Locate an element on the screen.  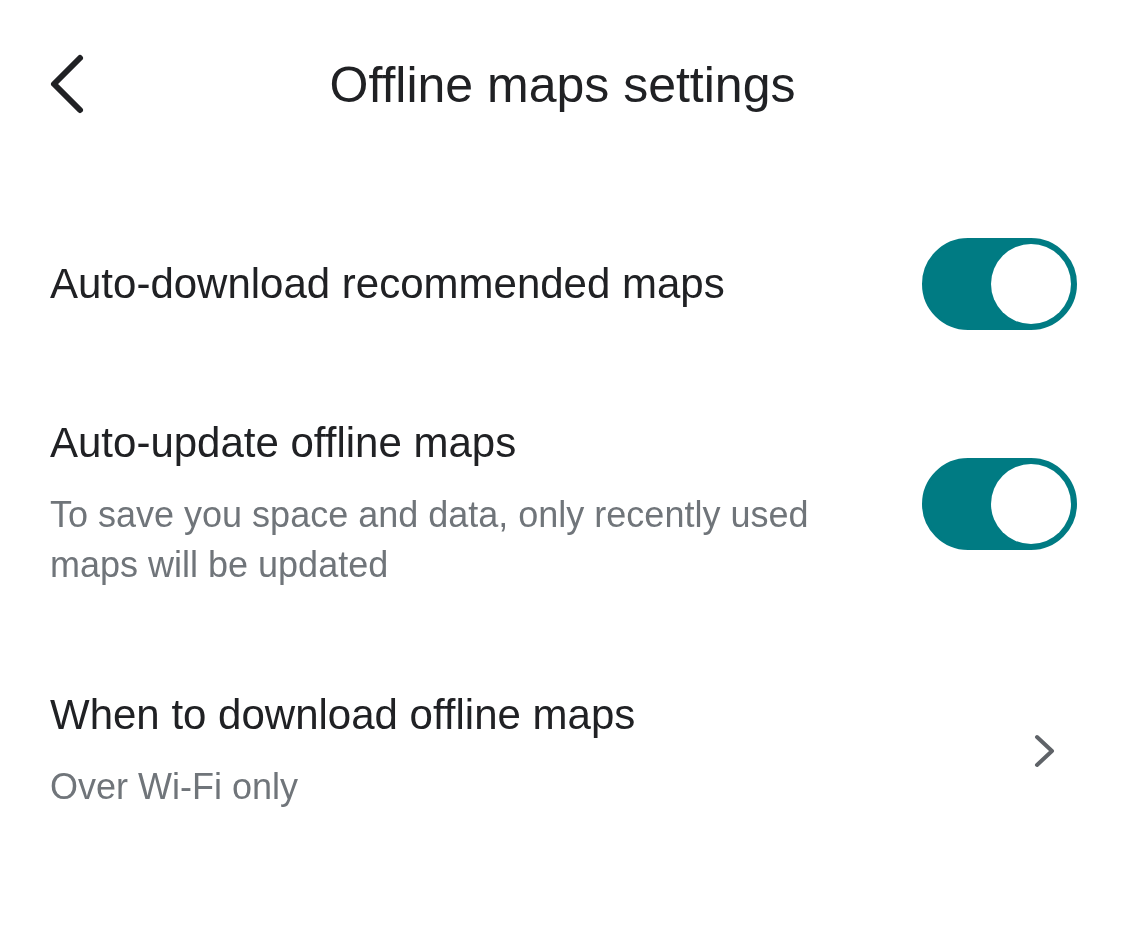
setting-description: Over Wi-Fi only is located at coordinates (174, 787).